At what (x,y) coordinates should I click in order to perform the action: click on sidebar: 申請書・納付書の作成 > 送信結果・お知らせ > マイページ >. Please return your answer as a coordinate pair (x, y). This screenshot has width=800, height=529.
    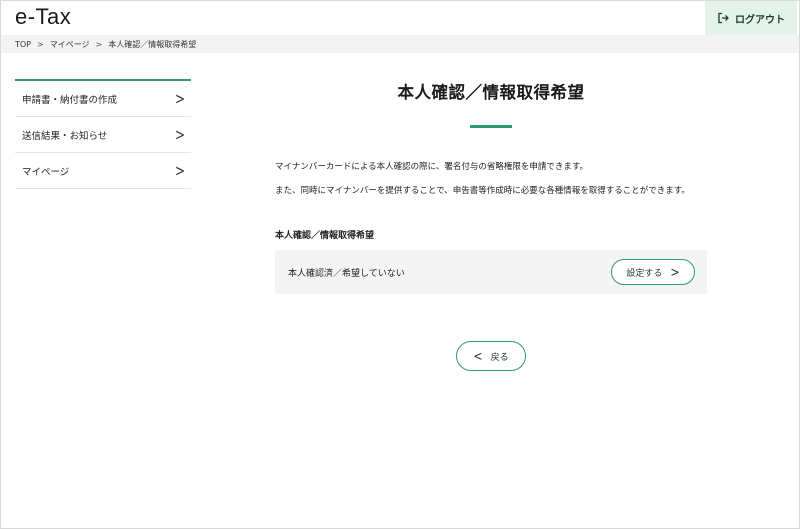
    Looking at the image, I should click on (103, 134).